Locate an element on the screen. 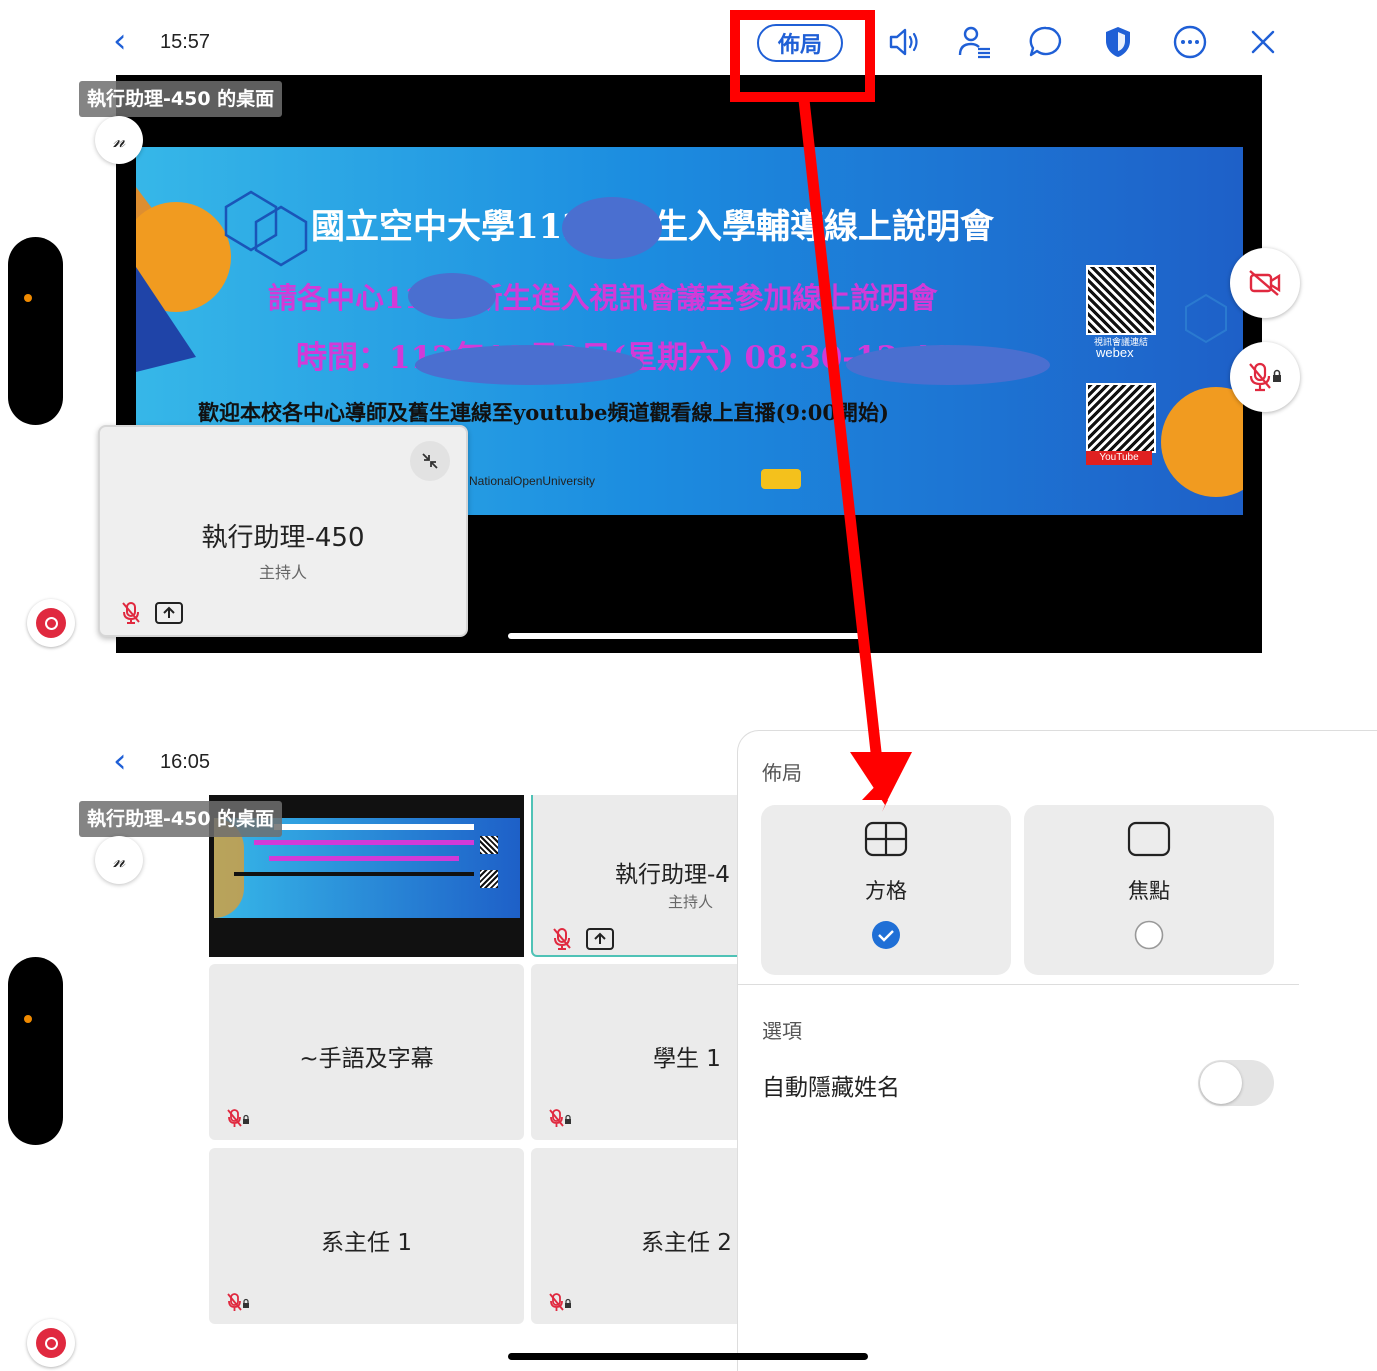 The width and height of the screenshot is (1377, 1371). youtube-qr-code is located at coordinates (1121, 418).